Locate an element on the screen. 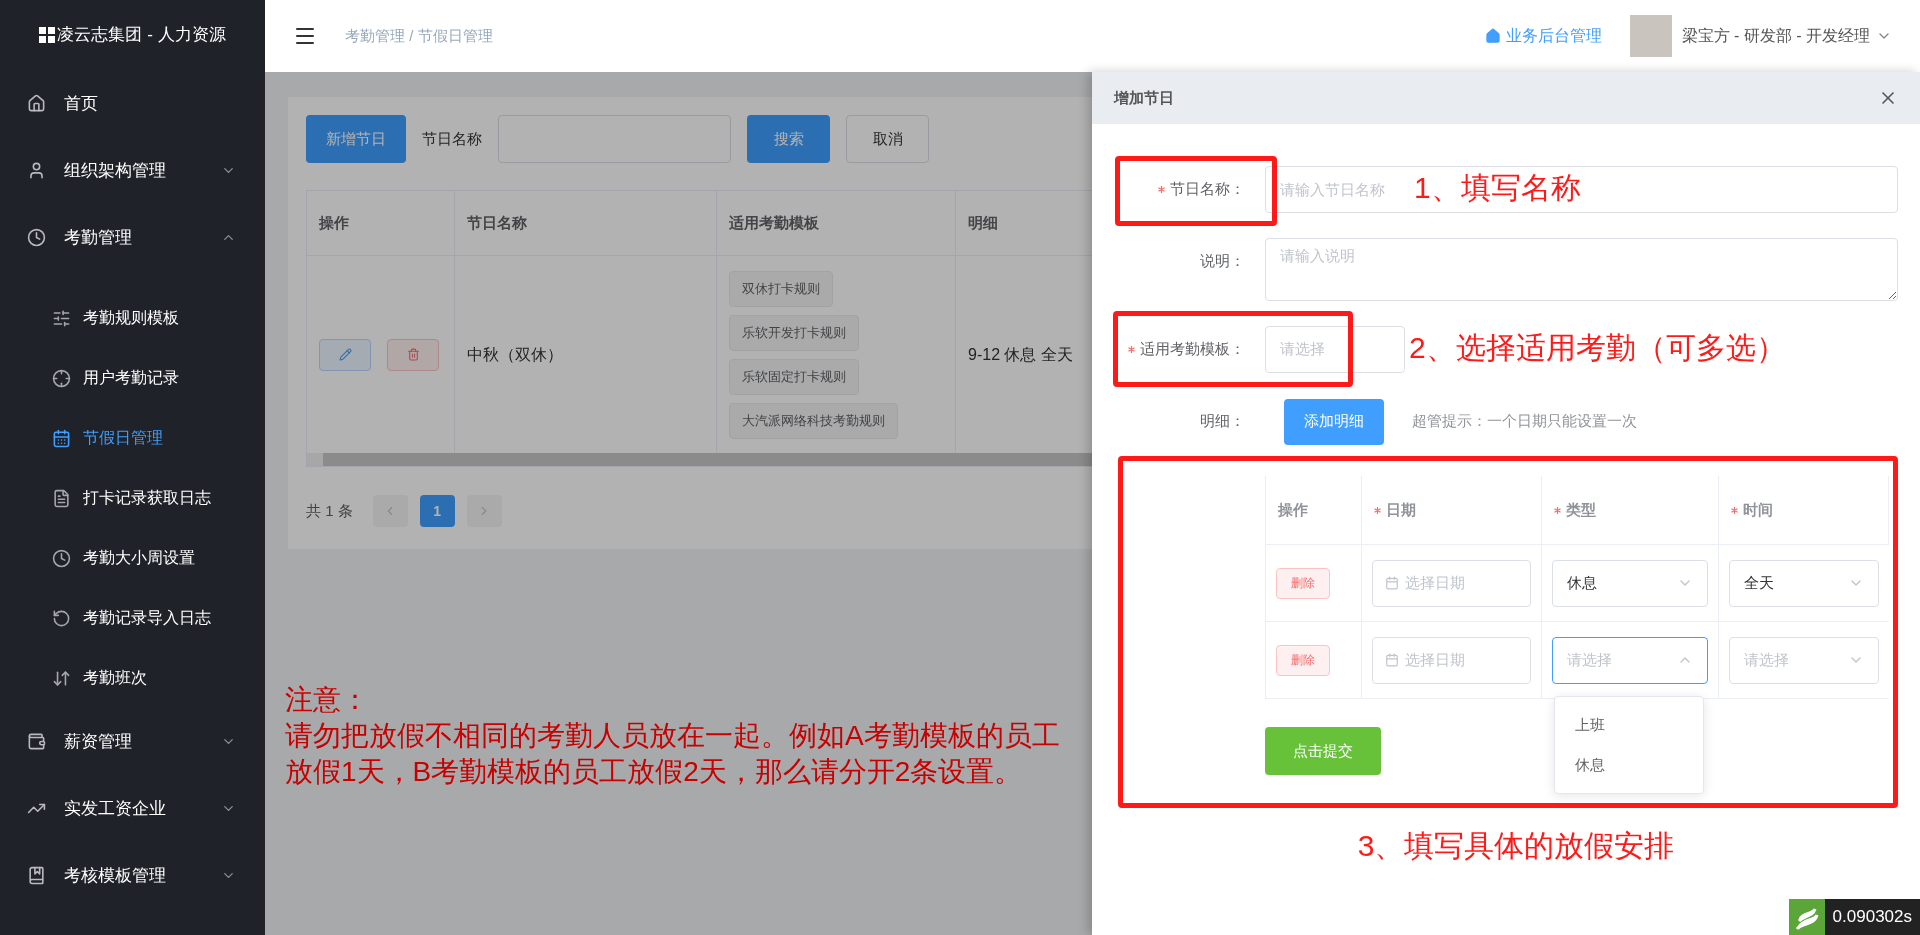 The height and width of the screenshot is (935, 1920). delete-button is located at coordinates (413, 354).